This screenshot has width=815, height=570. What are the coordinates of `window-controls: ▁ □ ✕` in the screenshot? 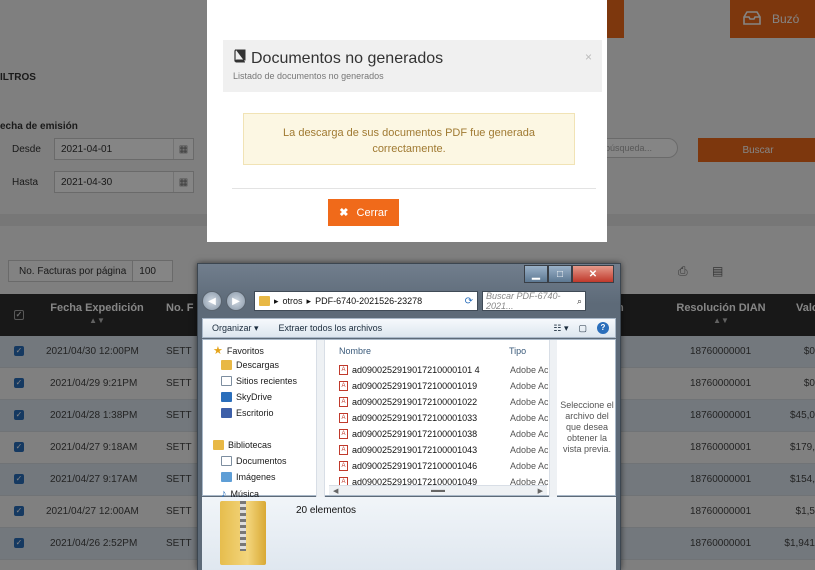 It's located at (569, 274).